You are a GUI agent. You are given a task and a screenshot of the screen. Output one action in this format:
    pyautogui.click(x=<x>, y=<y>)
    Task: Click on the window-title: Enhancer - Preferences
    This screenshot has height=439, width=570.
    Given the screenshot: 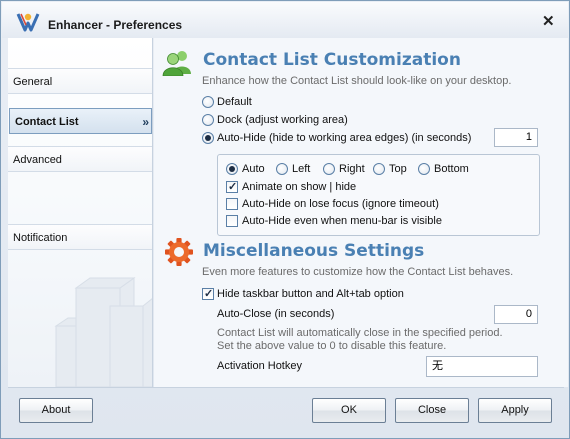 What is the action you would take?
    pyautogui.click(x=115, y=25)
    